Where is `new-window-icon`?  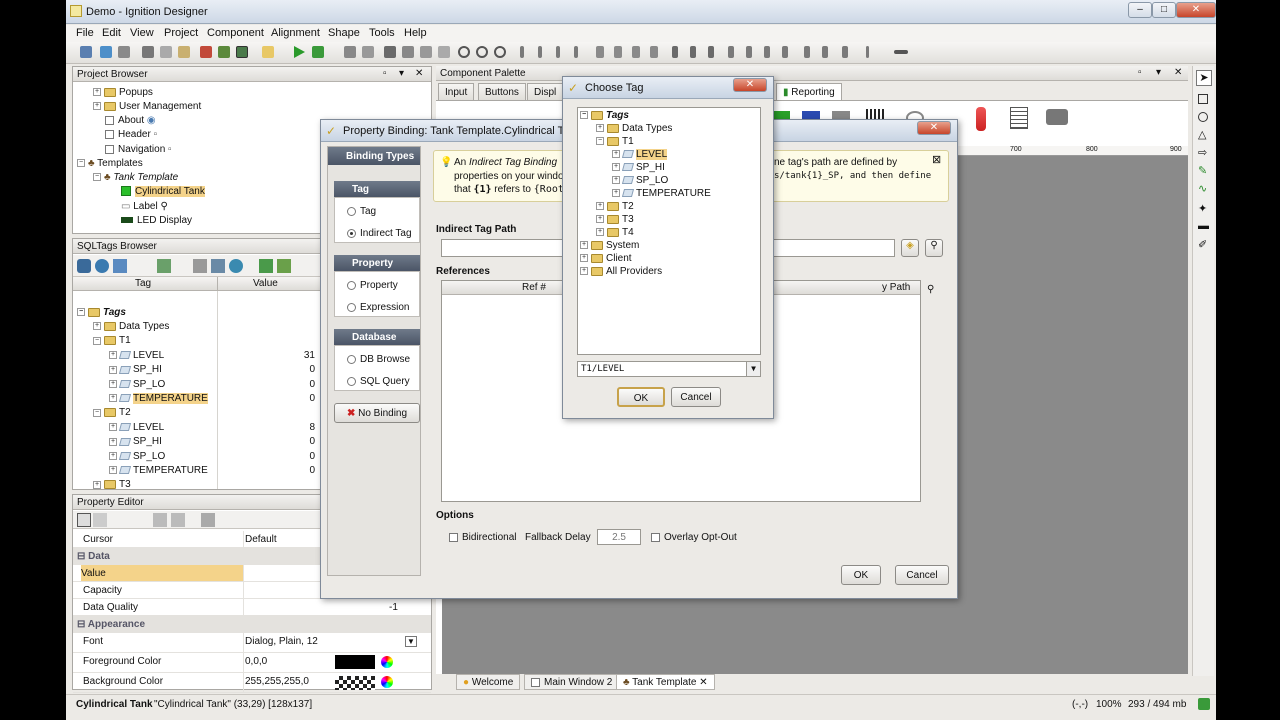 new-window-icon is located at coordinates (268, 52).